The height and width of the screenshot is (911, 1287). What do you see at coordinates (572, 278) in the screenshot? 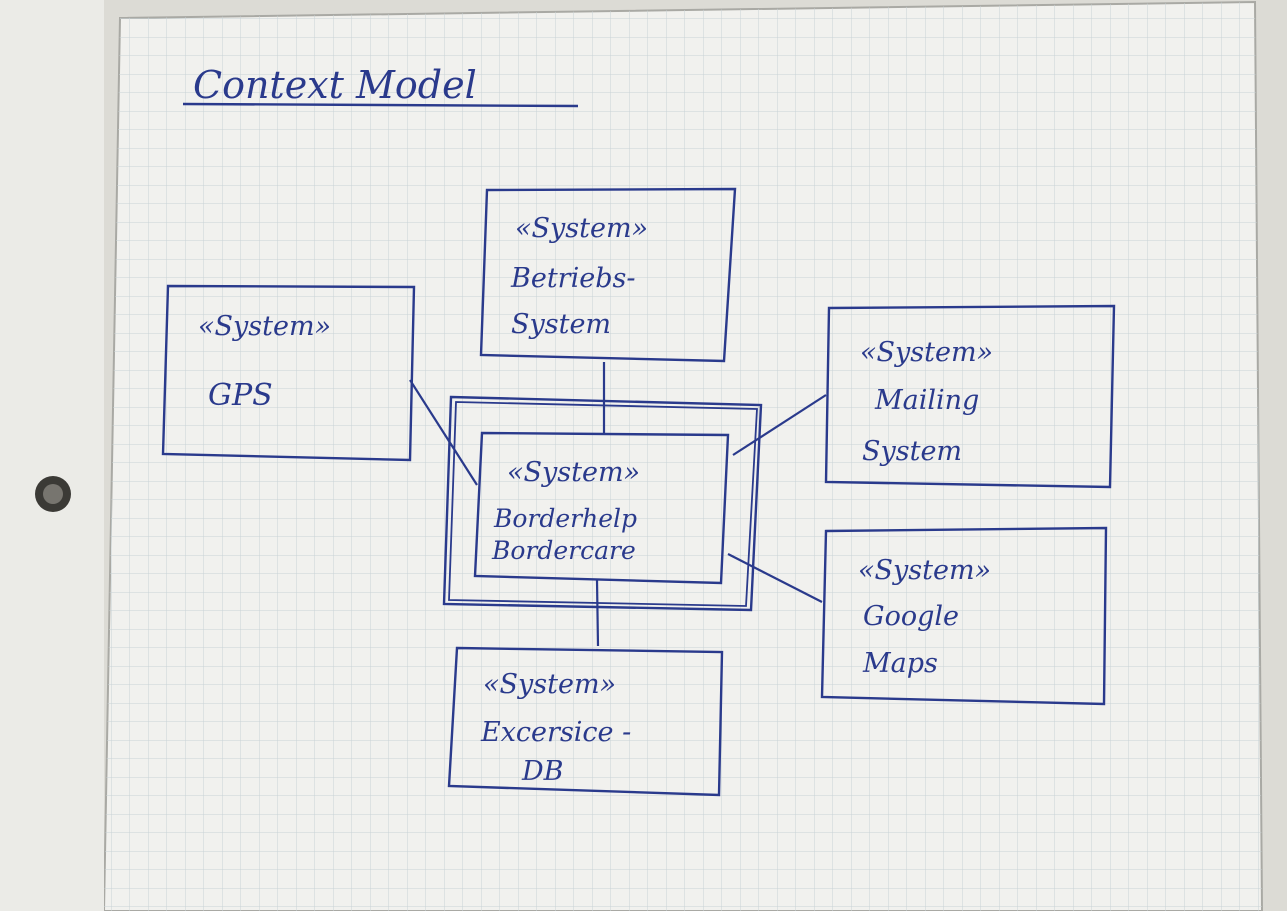
I see `system-name-line: Betriebs-` at bounding box center [572, 278].